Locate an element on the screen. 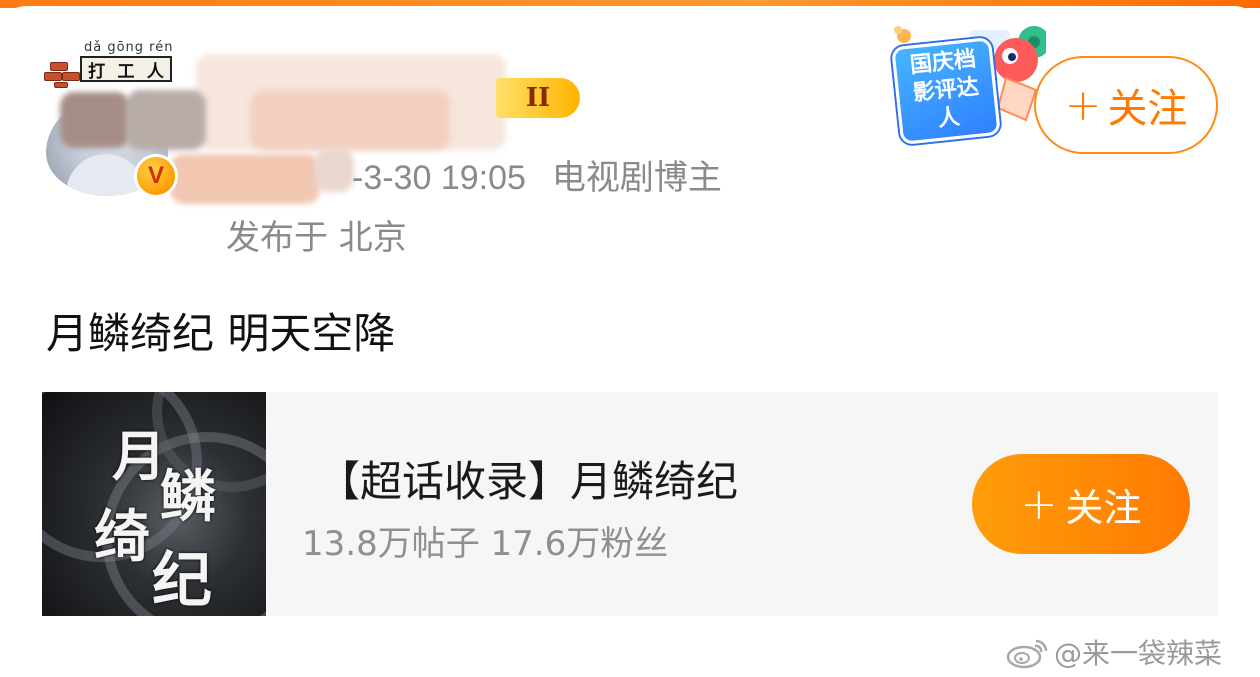 The height and width of the screenshot is (677, 1260). post-text: 月鳞绮纪 明天空降 is located at coordinates (221, 333).